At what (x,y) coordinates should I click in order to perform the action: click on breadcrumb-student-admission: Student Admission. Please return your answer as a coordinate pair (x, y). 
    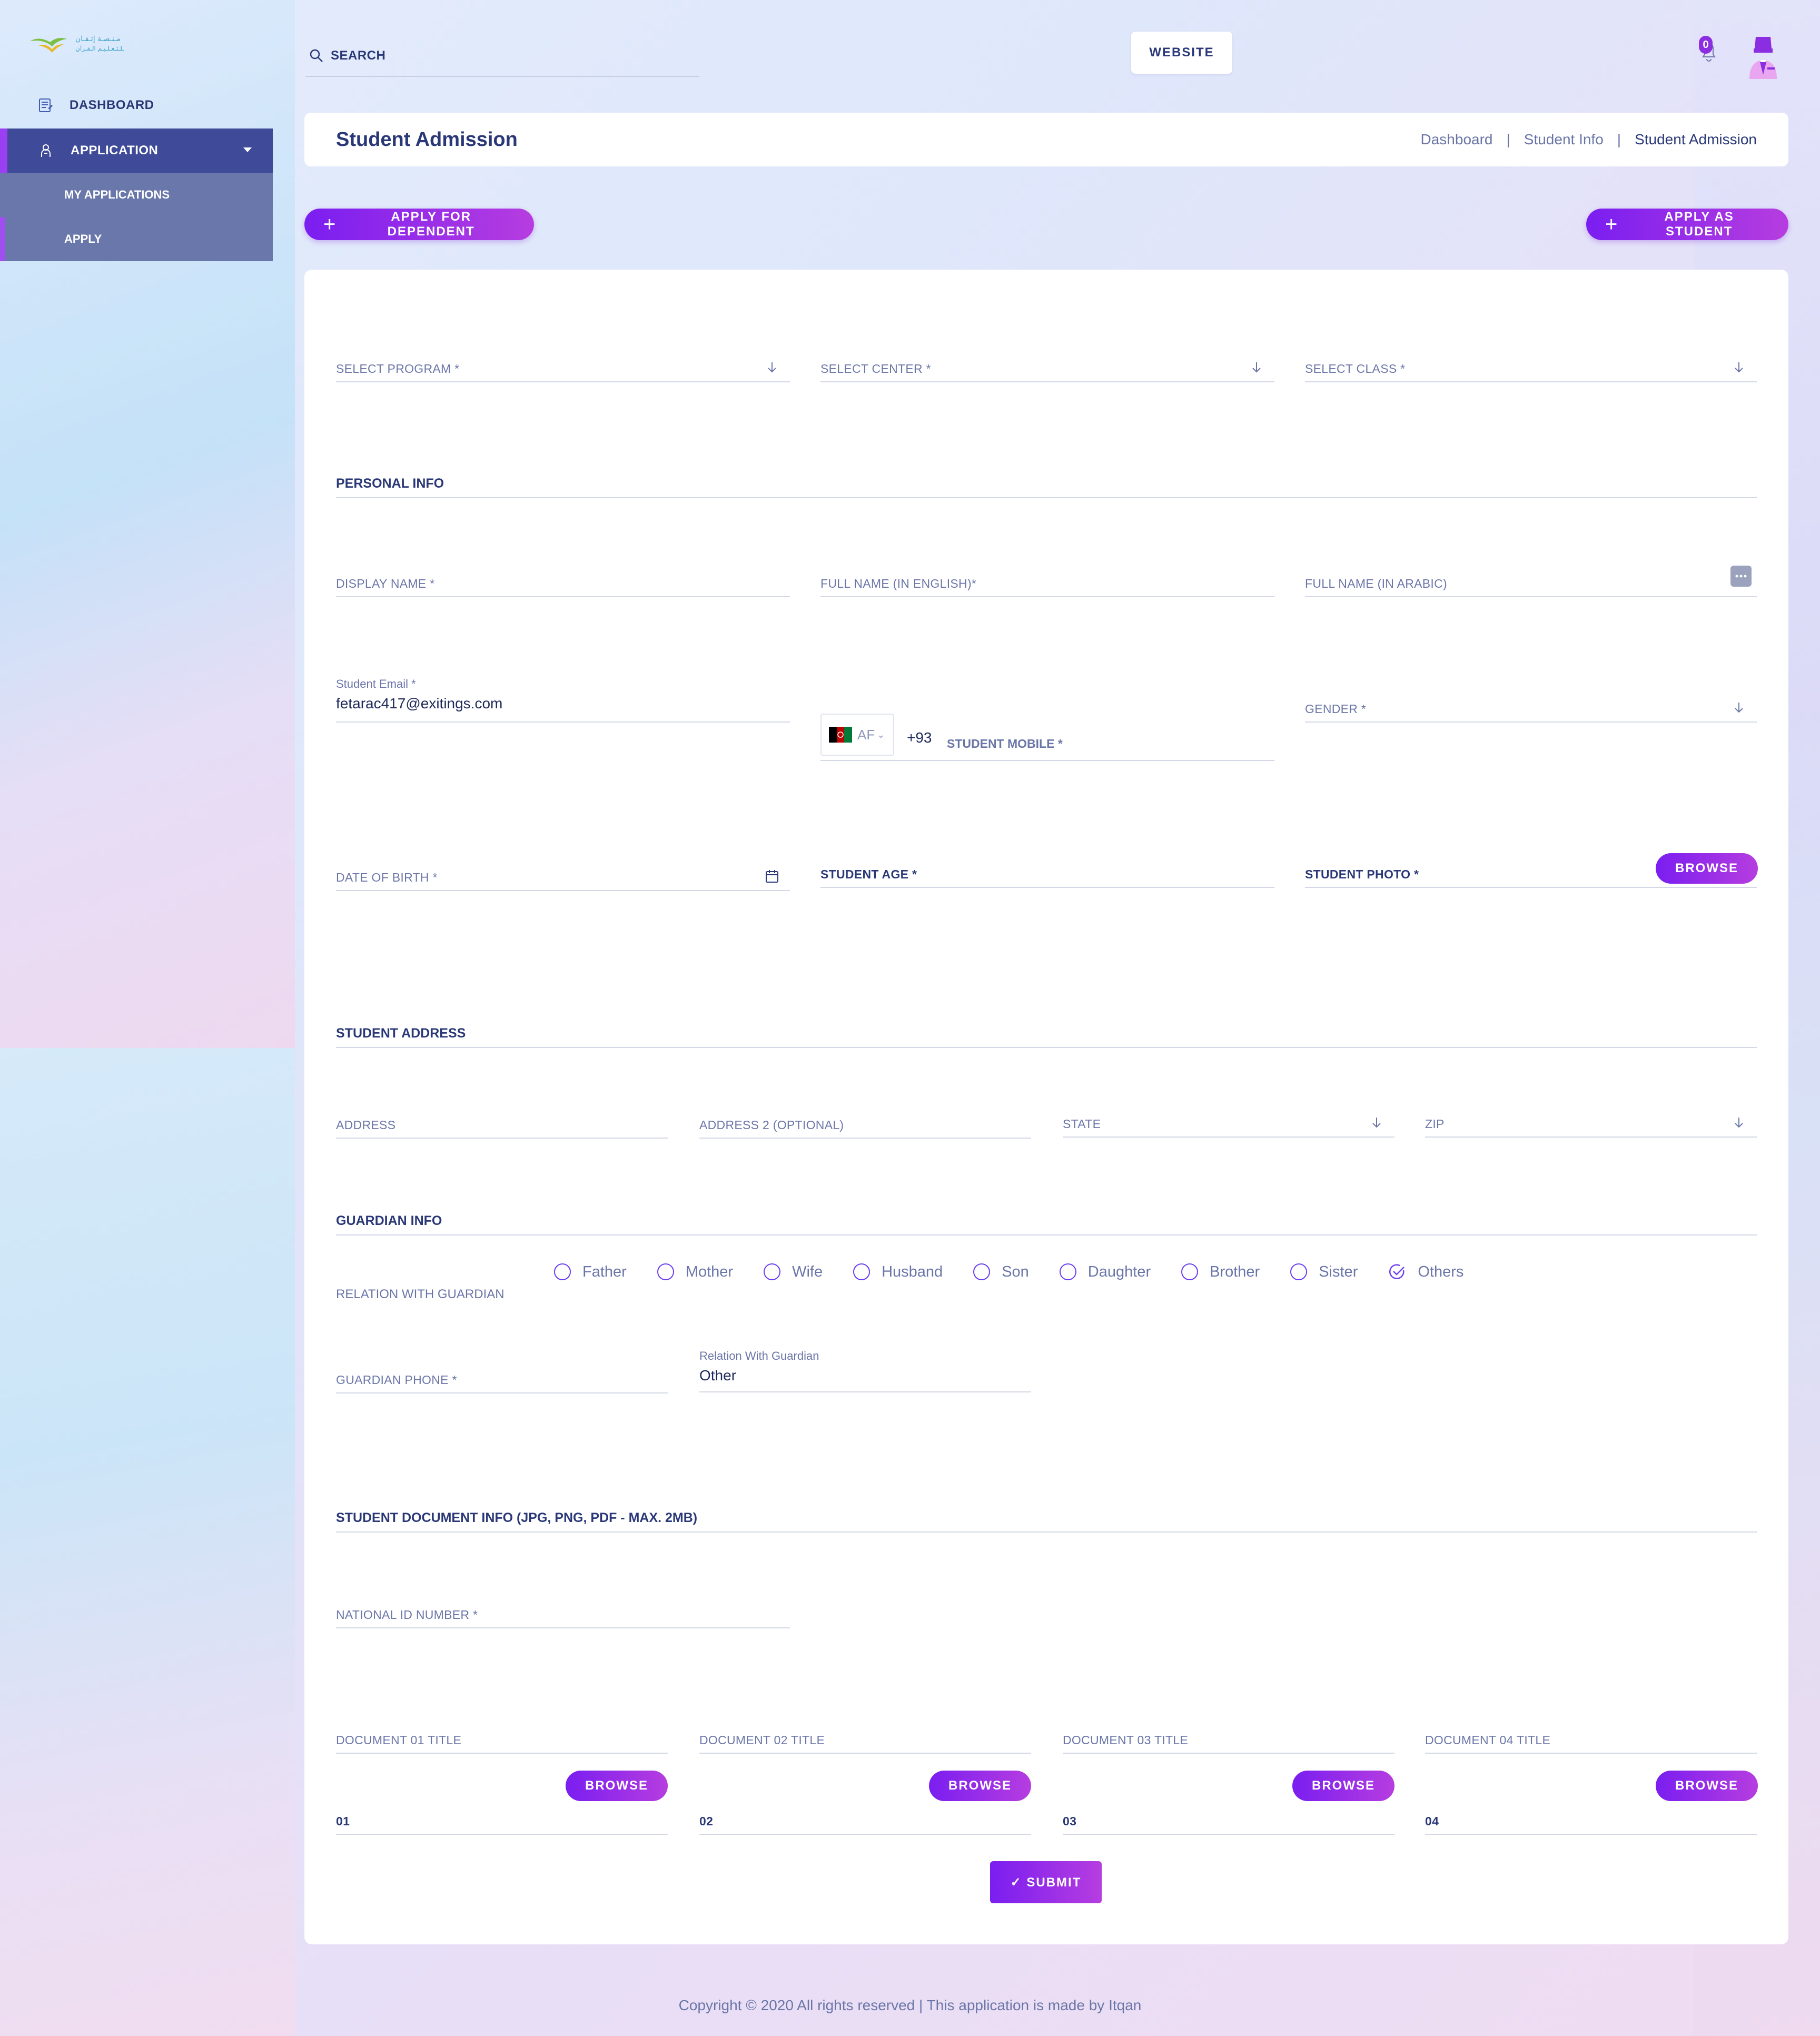
    Looking at the image, I should click on (1696, 139).